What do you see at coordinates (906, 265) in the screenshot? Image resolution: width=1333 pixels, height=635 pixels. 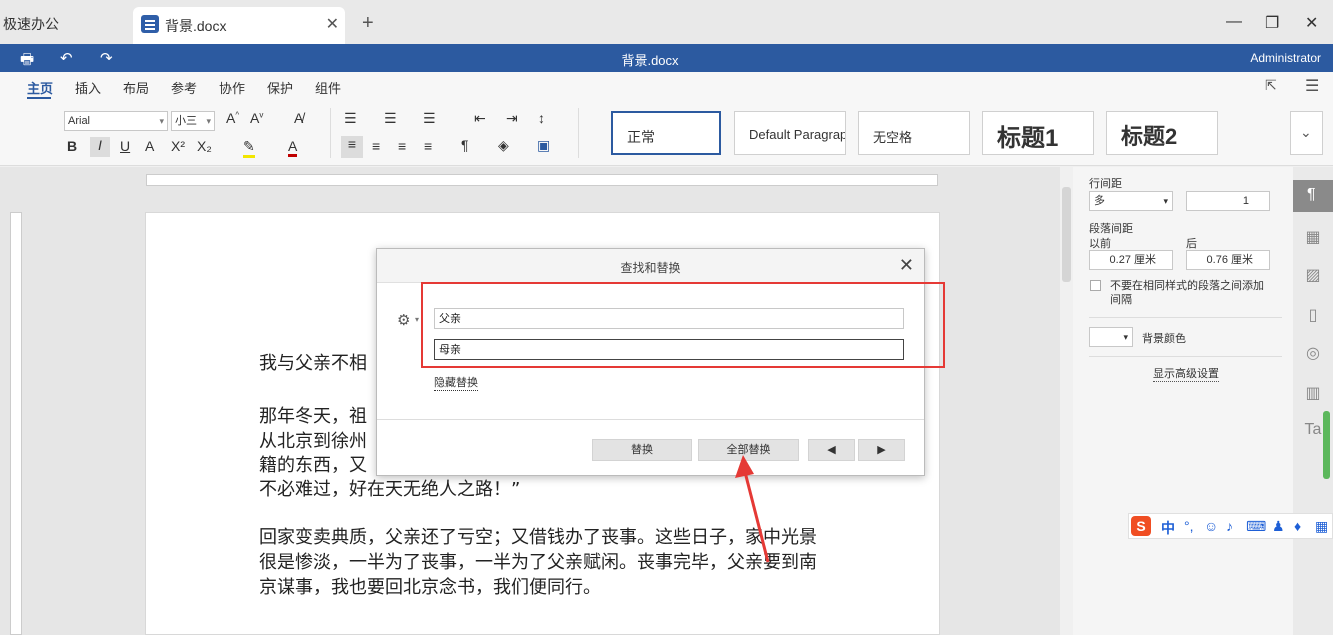 I see `dialog-close-icon: ✕` at bounding box center [906, 265].